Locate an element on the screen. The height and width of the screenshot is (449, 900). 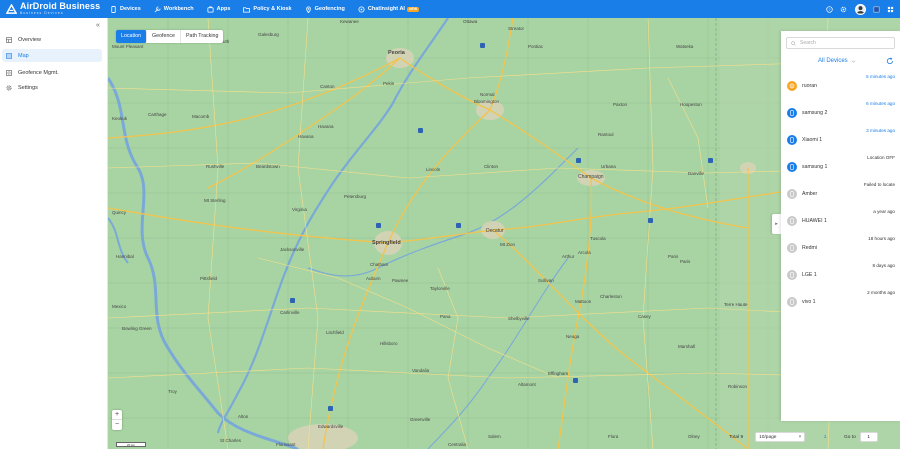
map-label-beardstown: Beardstown is located at coordinates (268, 166).